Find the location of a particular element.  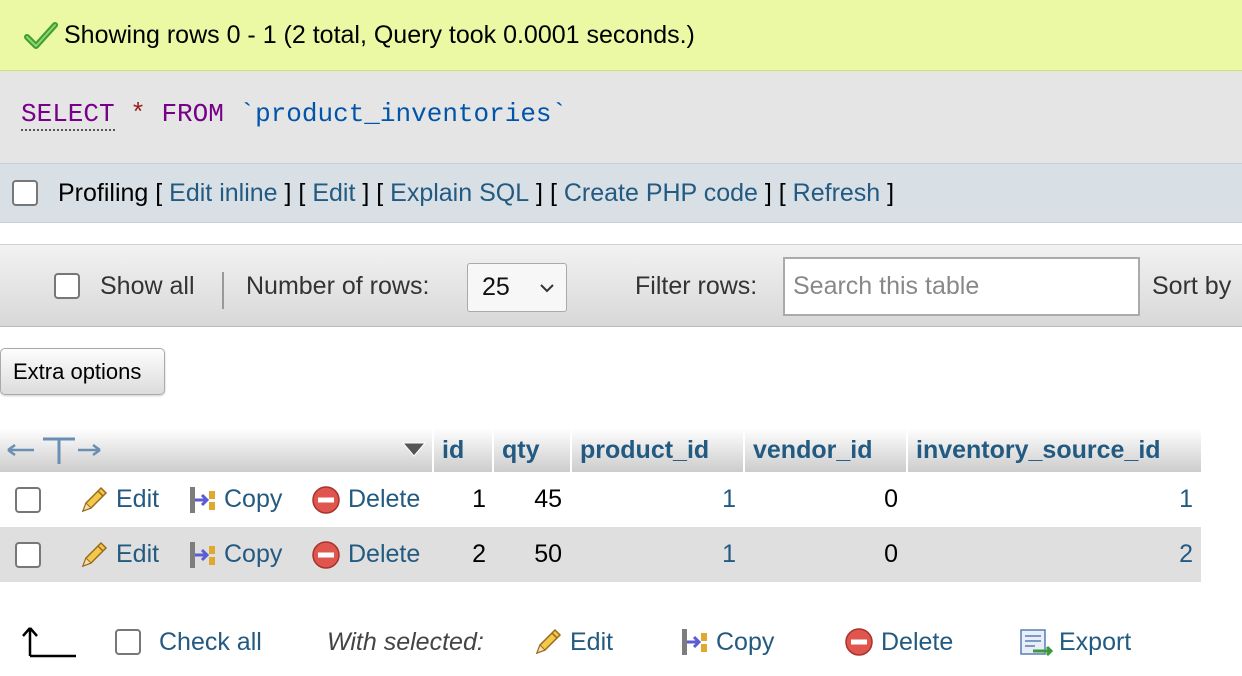

chevron-down-icon is located at coordinates (547, 288).